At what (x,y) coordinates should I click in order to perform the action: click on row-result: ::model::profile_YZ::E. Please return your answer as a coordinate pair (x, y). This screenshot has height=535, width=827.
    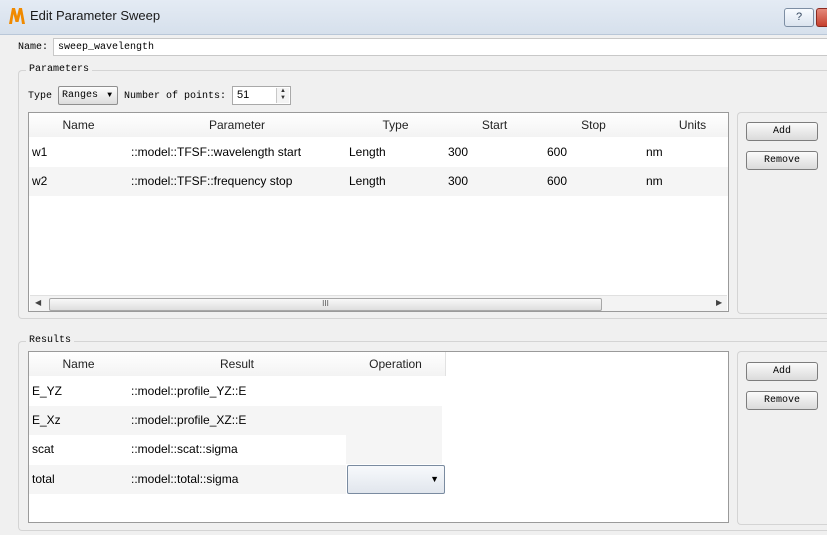
    Looking at the image, I should click on (189, 391).